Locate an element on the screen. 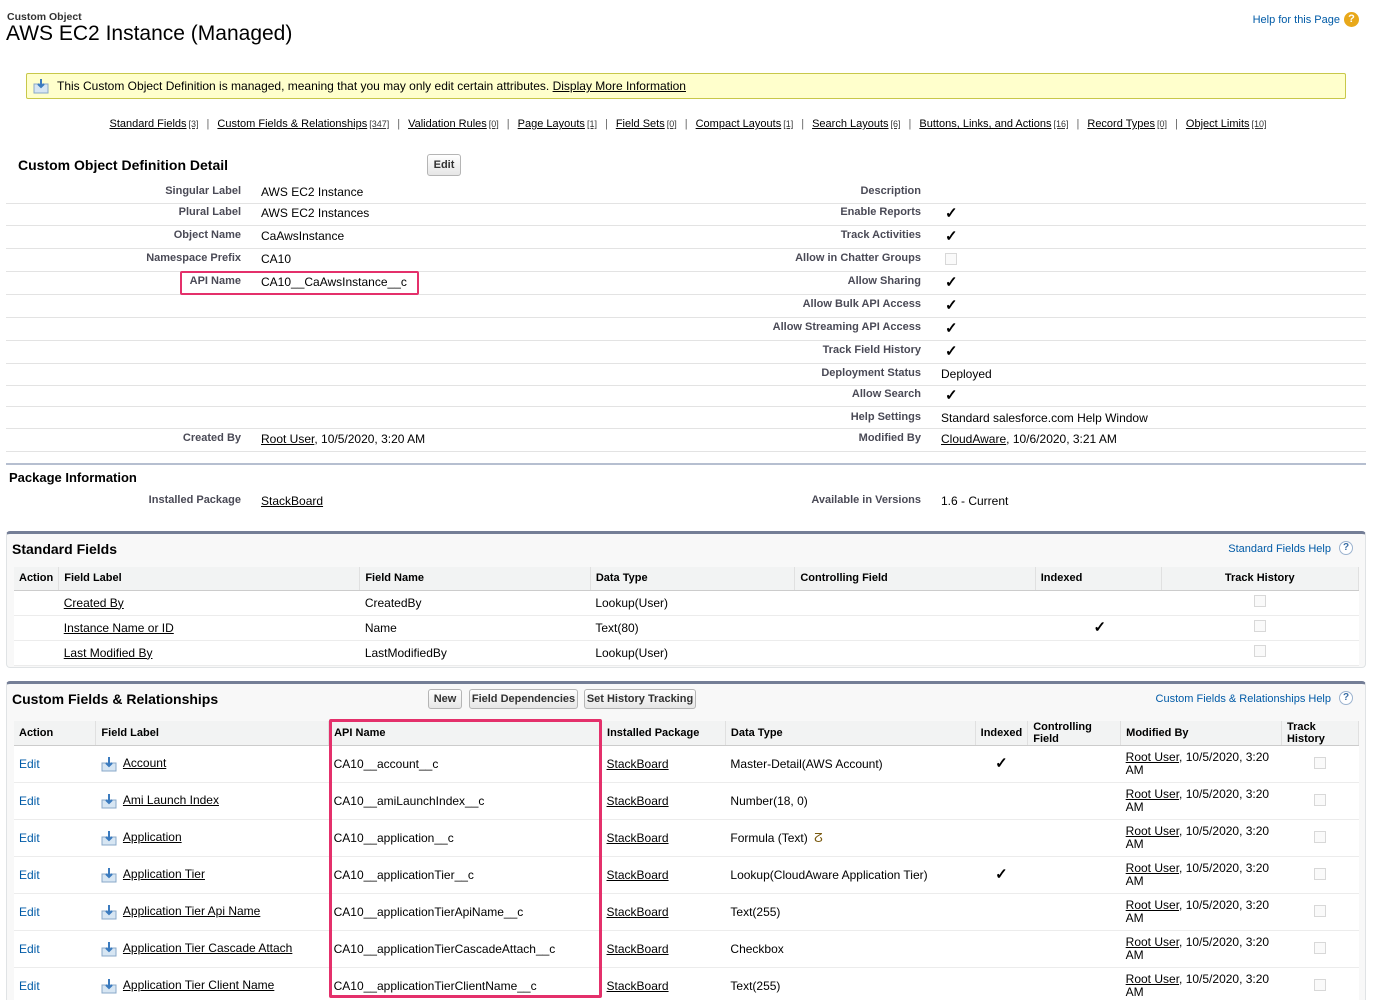 The image size is (1376, 1000). related-link: Compact Layouts [1] is located at coordinates (745, 124).